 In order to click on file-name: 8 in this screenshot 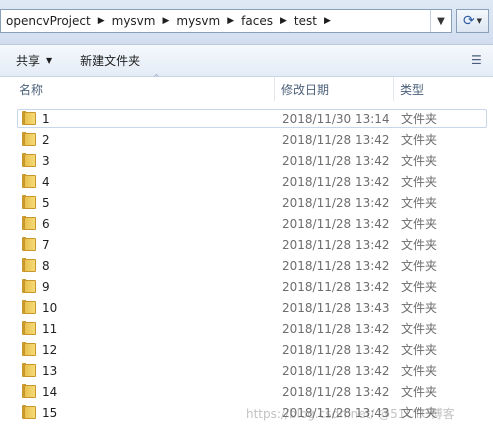, I will do `click(46, 265)`.